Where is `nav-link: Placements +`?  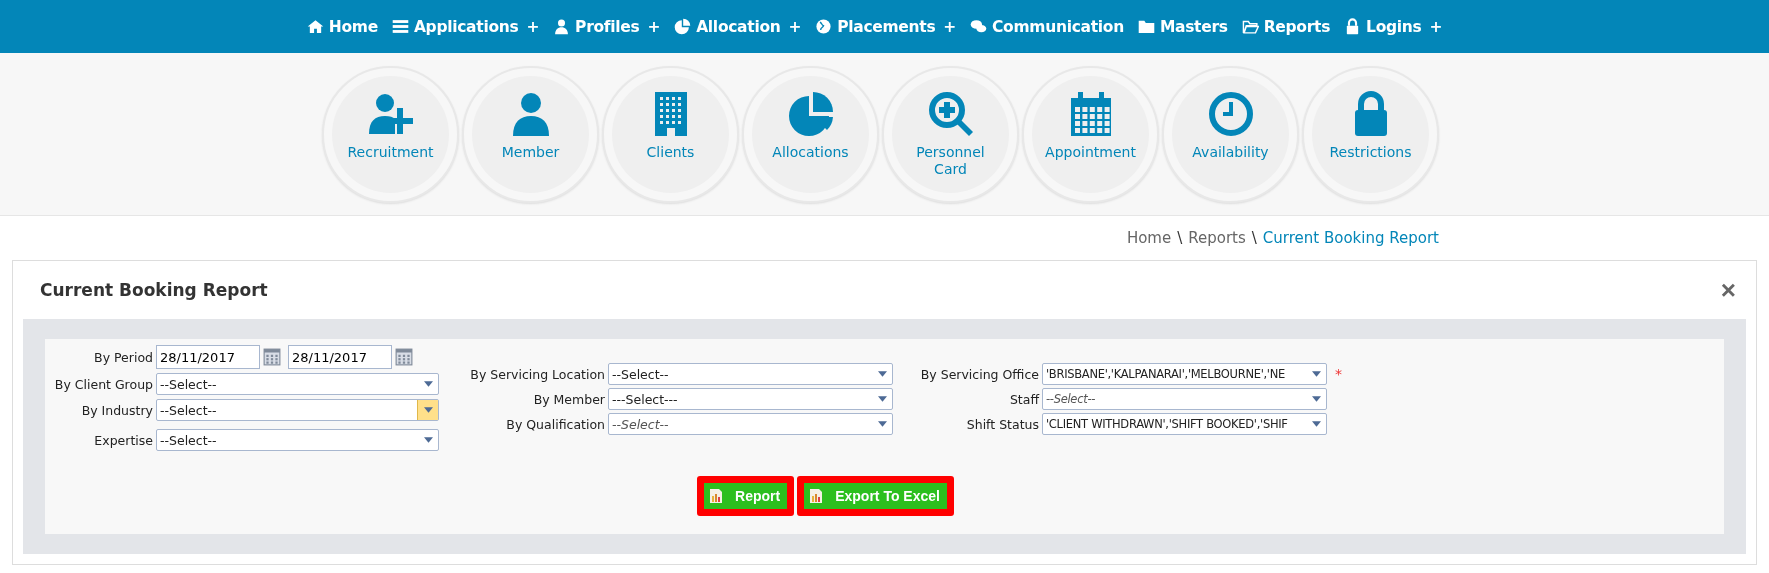
nav-link: Placements + is located at coordinates (886, 26).